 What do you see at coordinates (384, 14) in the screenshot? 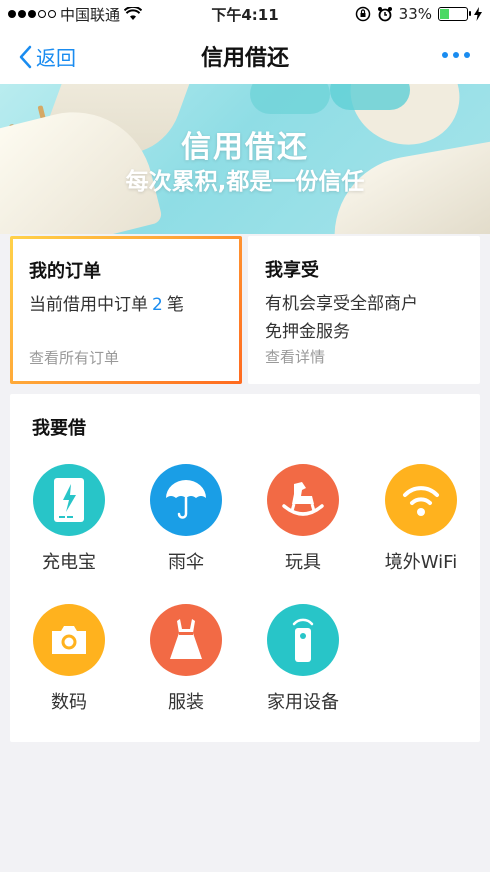
I see `alarm-icon` at bounding box center [384, 14].